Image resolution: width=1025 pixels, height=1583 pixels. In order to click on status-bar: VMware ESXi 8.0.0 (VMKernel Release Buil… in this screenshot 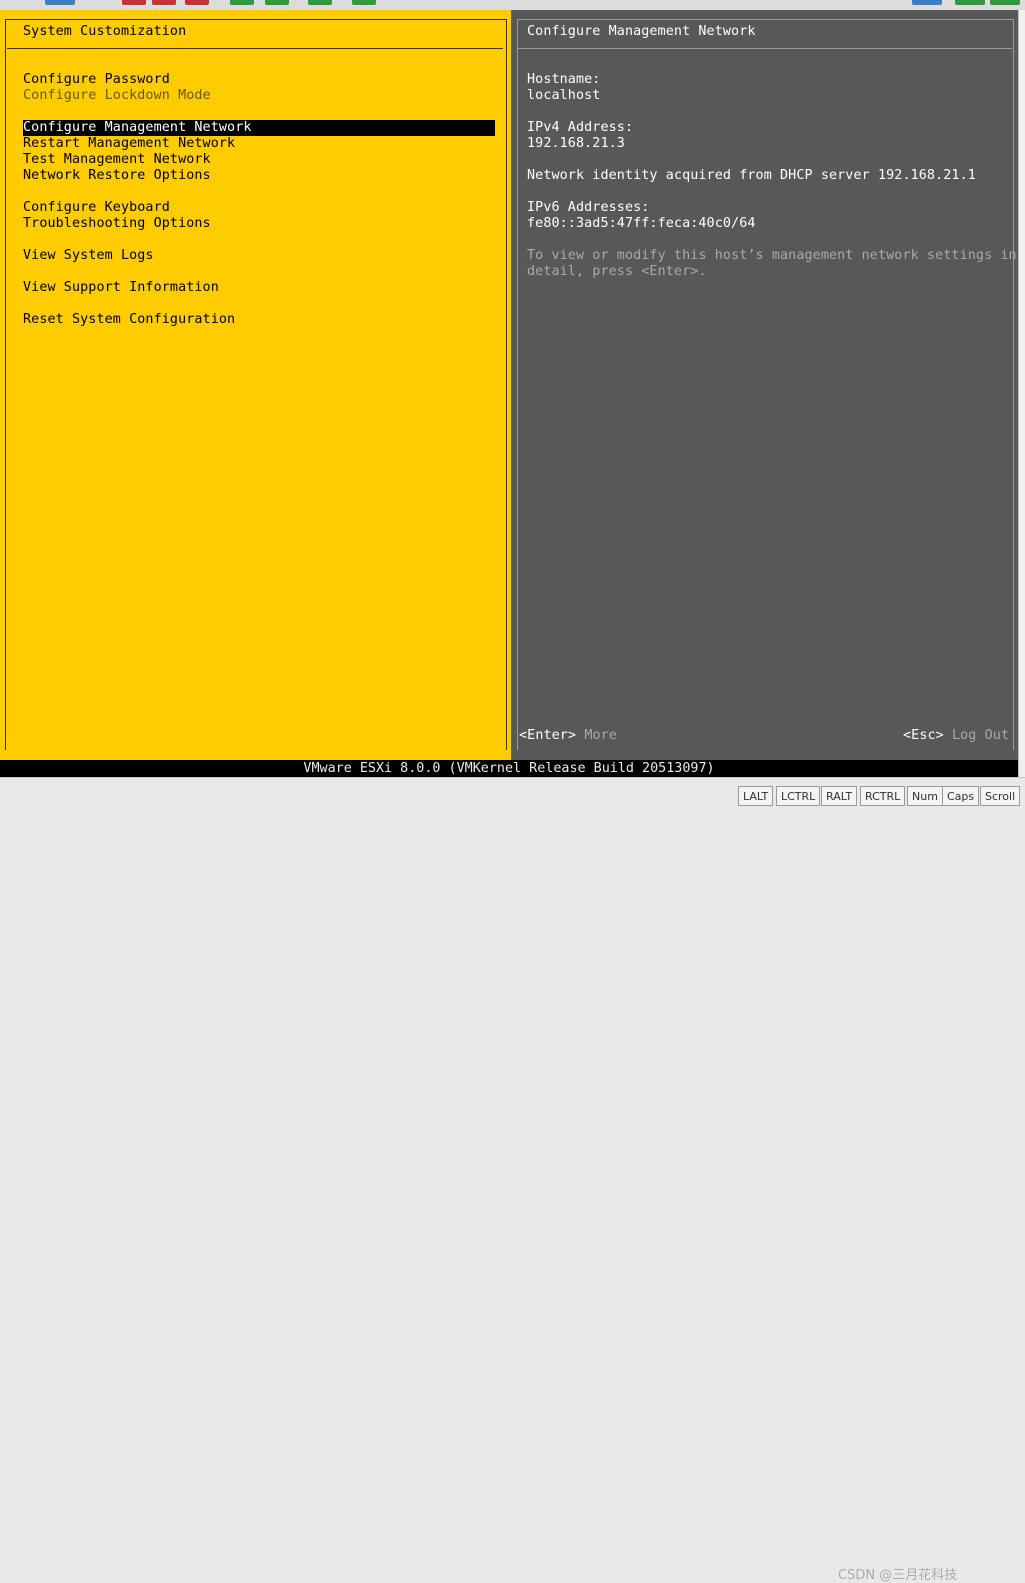, I will do `click(509, 769)`.